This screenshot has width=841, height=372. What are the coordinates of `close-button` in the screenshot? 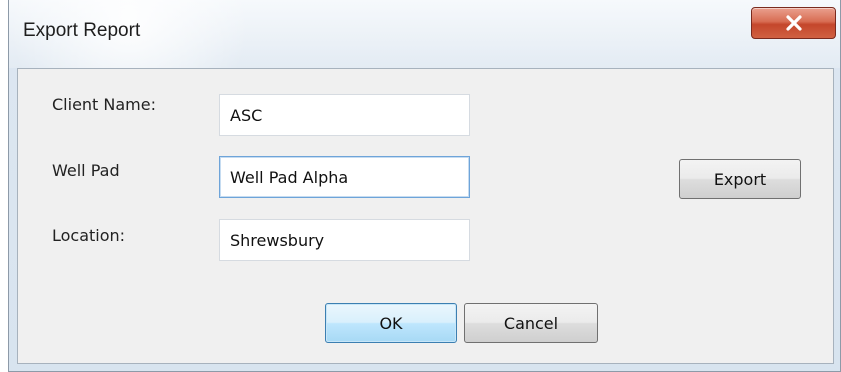 It's located at (793, 23).